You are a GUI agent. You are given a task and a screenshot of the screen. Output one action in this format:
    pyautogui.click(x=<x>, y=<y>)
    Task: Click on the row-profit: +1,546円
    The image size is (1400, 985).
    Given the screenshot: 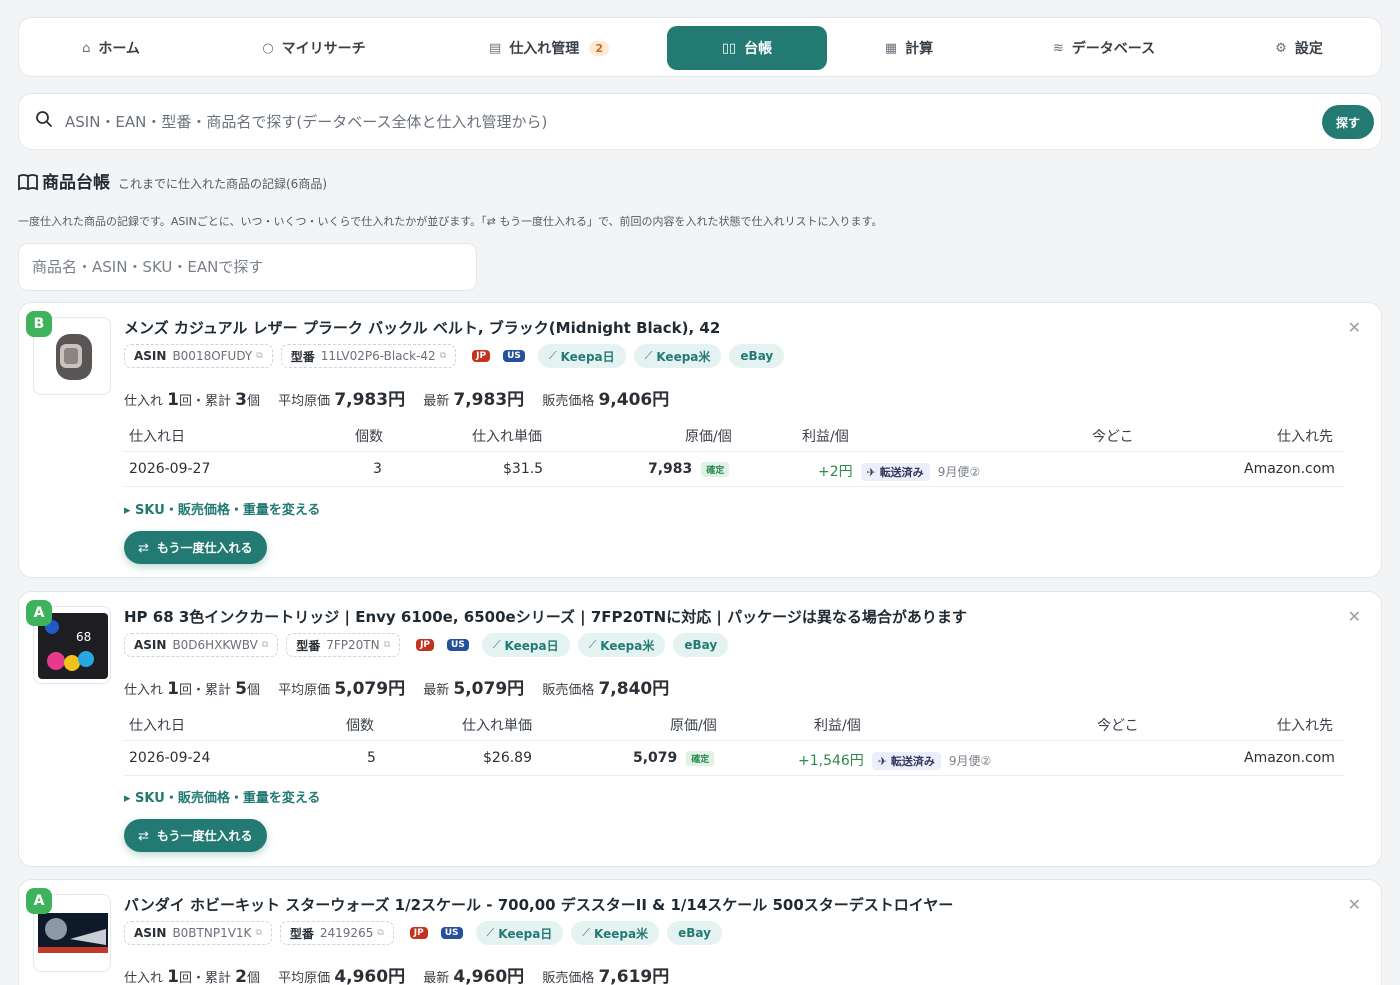 What is the action you would take?
    pyautogui.click(x=831, y=761)
    